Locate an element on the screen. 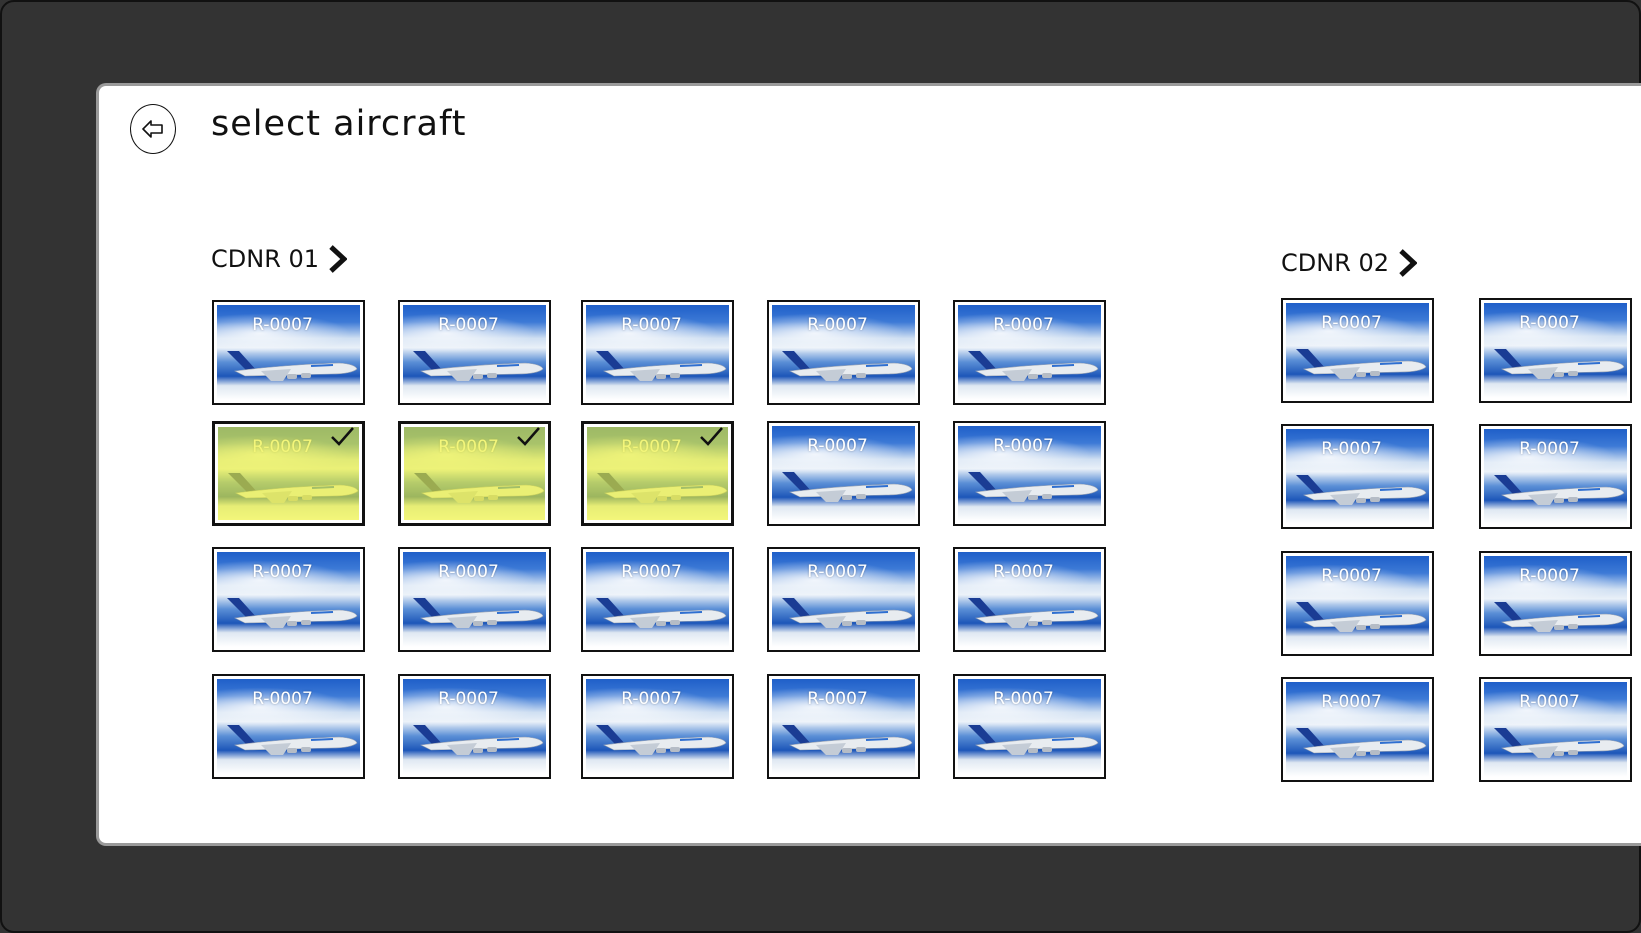  page-title: select aircraft is located at coordinates (339, 124).